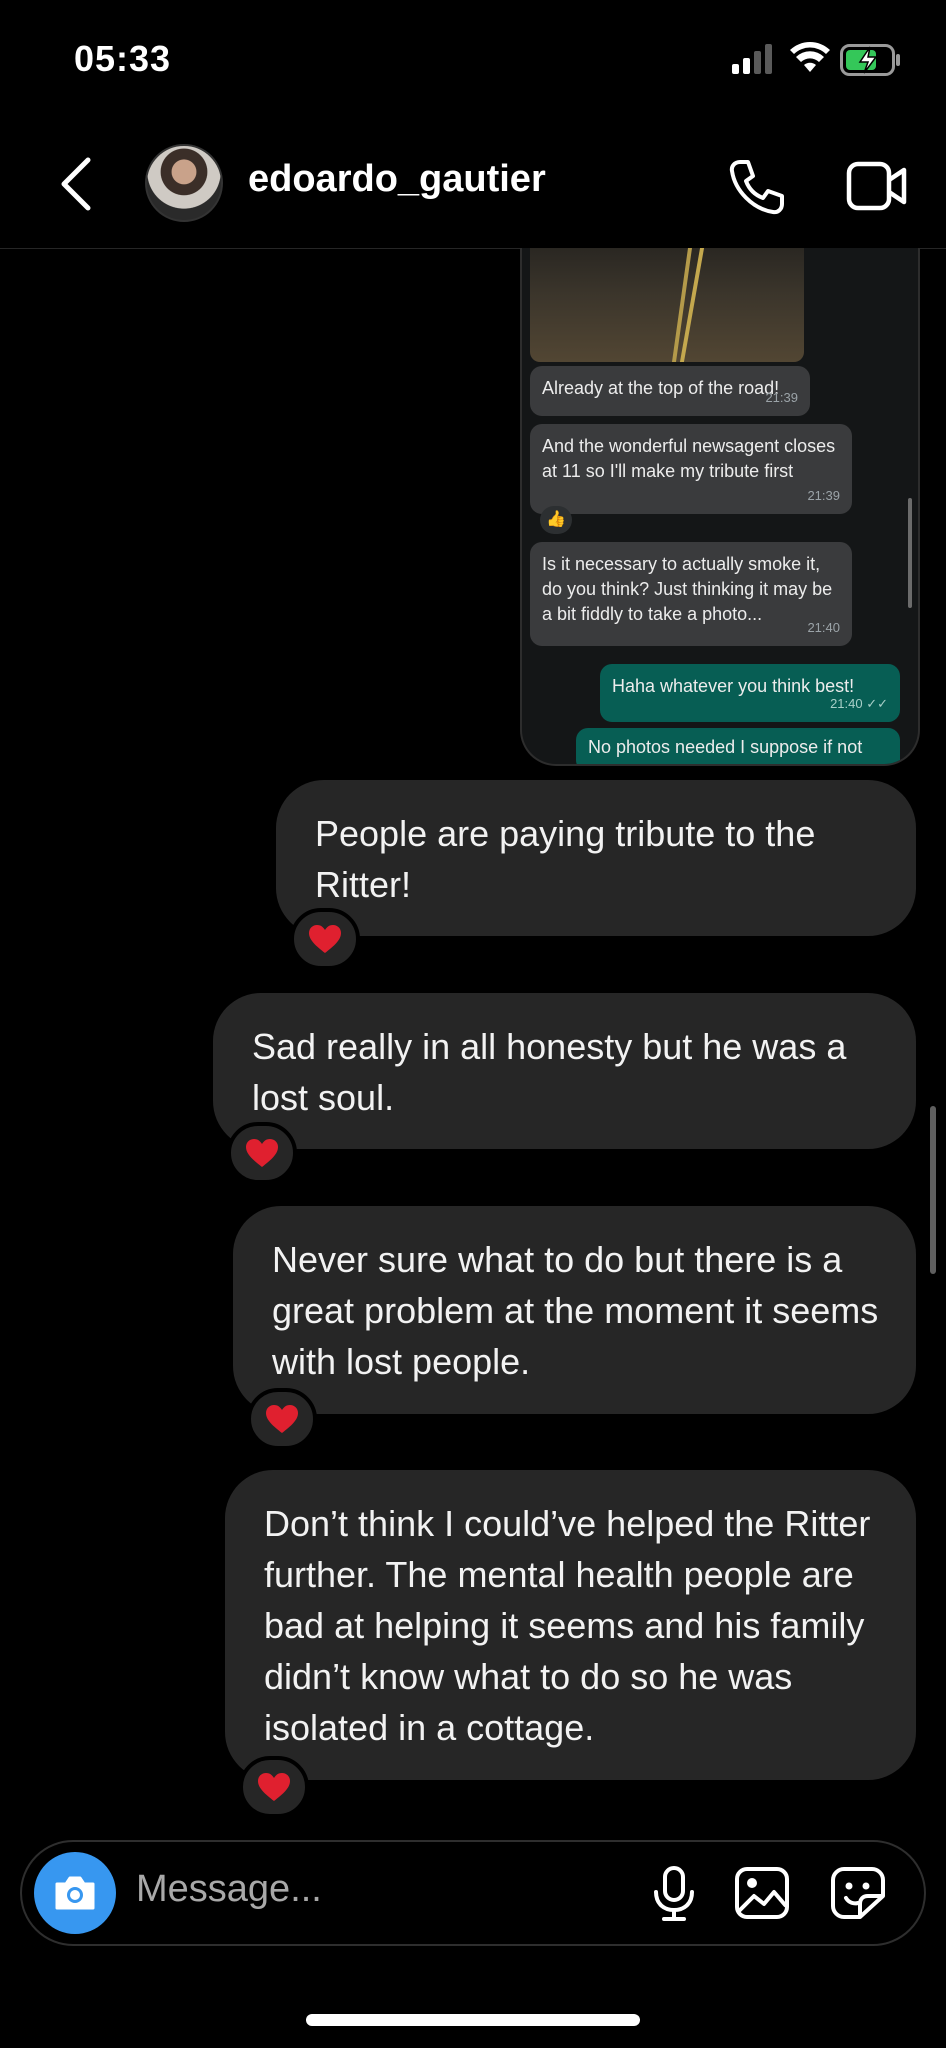  What do you see at coordinates (473, 60) in the screenshot?
I see `status-bar: 05:33` at bounding box center [473, 60].